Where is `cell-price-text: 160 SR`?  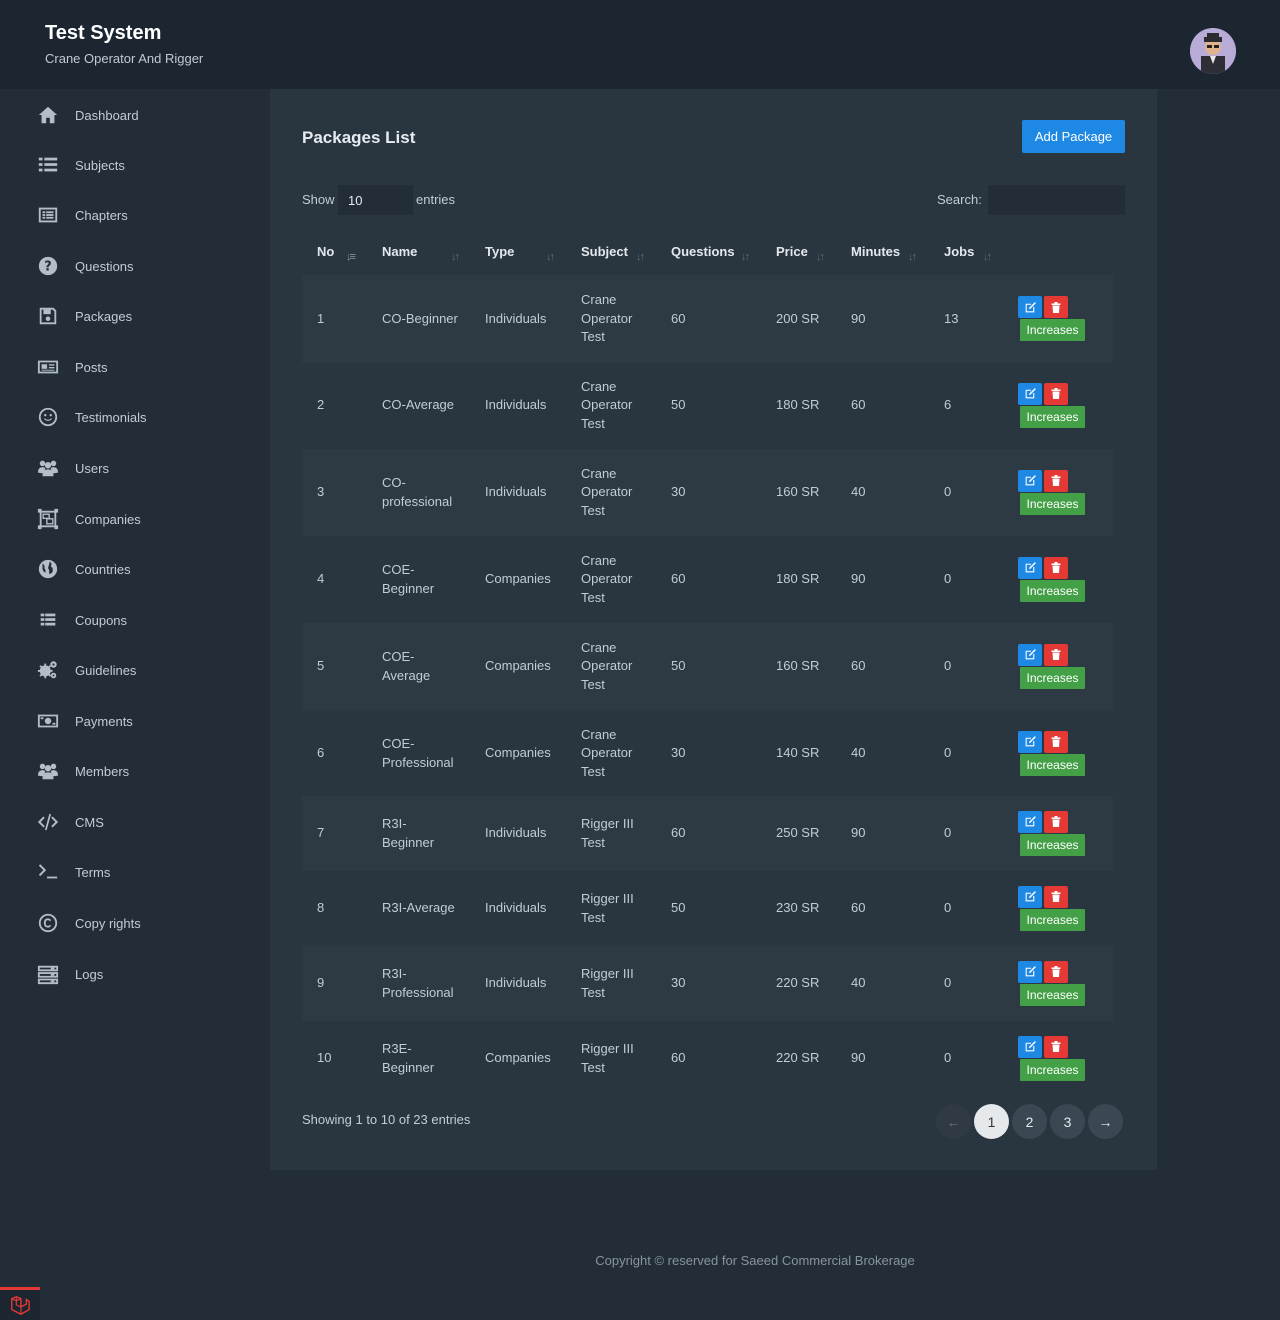
cell-price-text: 160 SR is located at coordinates (798, 492).